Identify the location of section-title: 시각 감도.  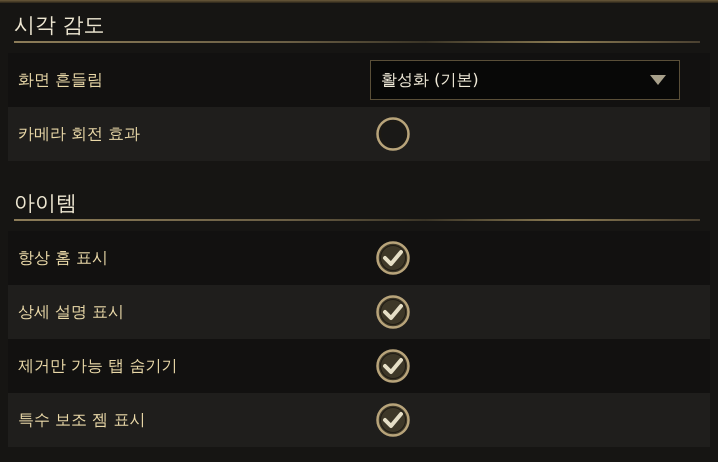
(59, 25).